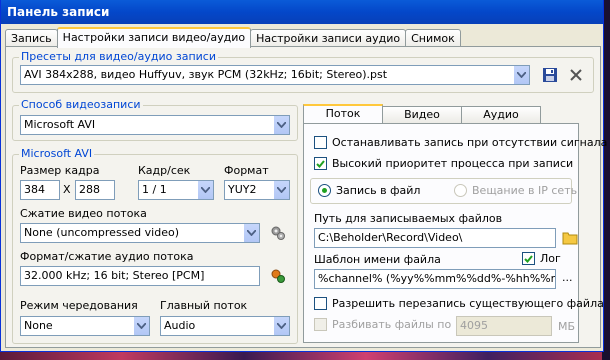 This screenshot has height=360, width=610. Describe the element at coordinates (204, 305) in the screenshot. I see `master-stream-label: Главный поток` at that location.